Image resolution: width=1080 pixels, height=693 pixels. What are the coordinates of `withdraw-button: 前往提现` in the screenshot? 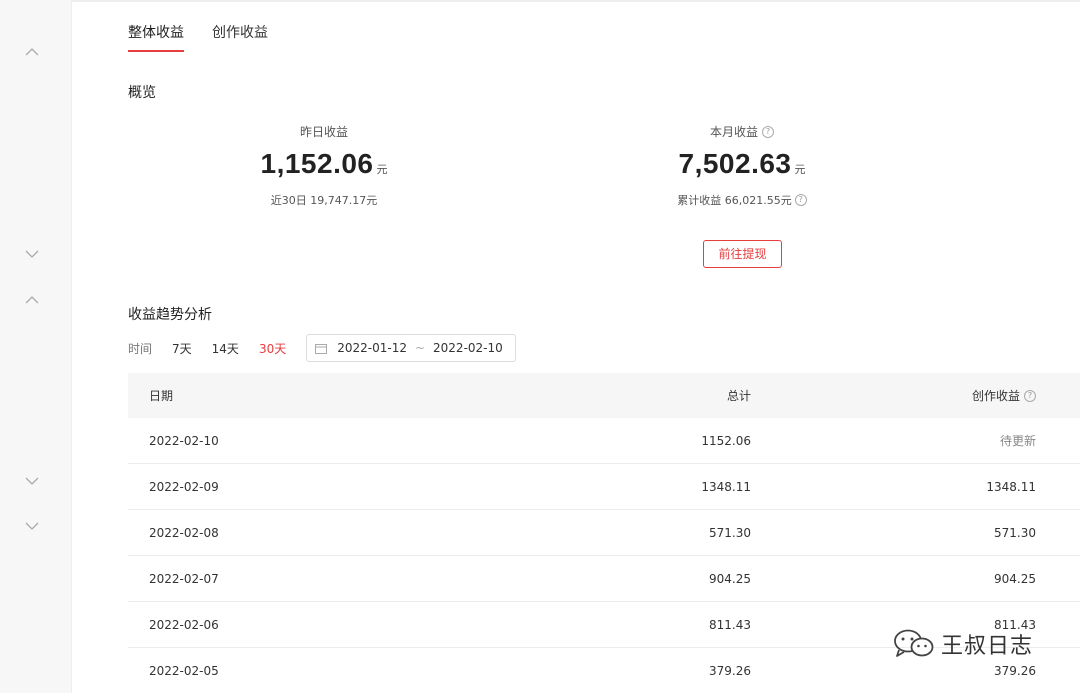 It's located at (742, 254).